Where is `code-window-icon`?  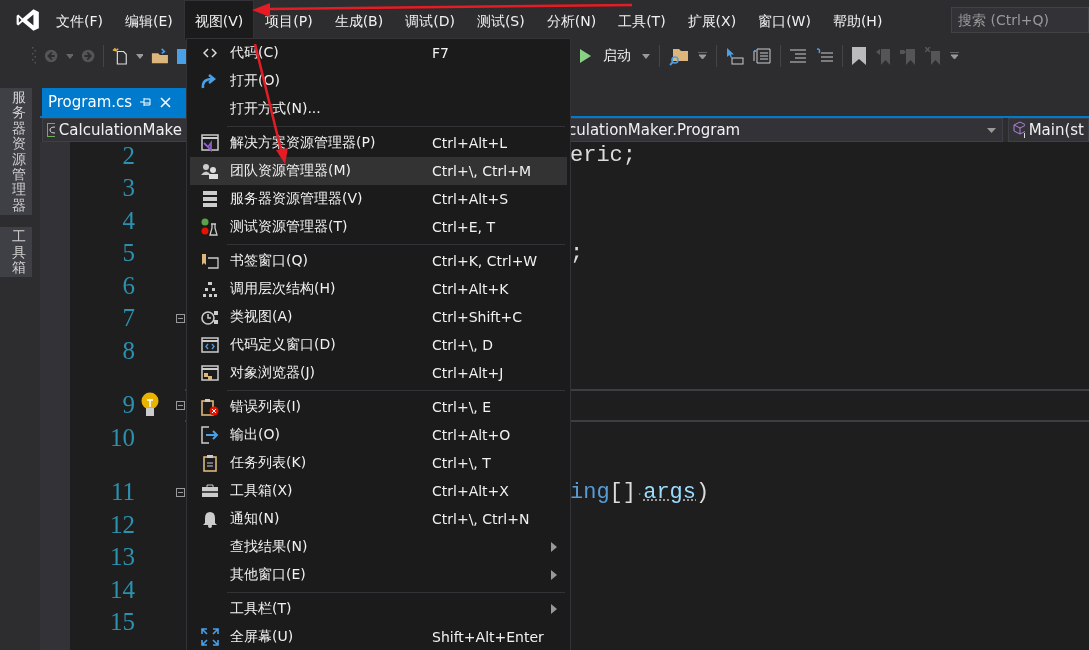 code-window-icon is located at coordinates (210, 345).